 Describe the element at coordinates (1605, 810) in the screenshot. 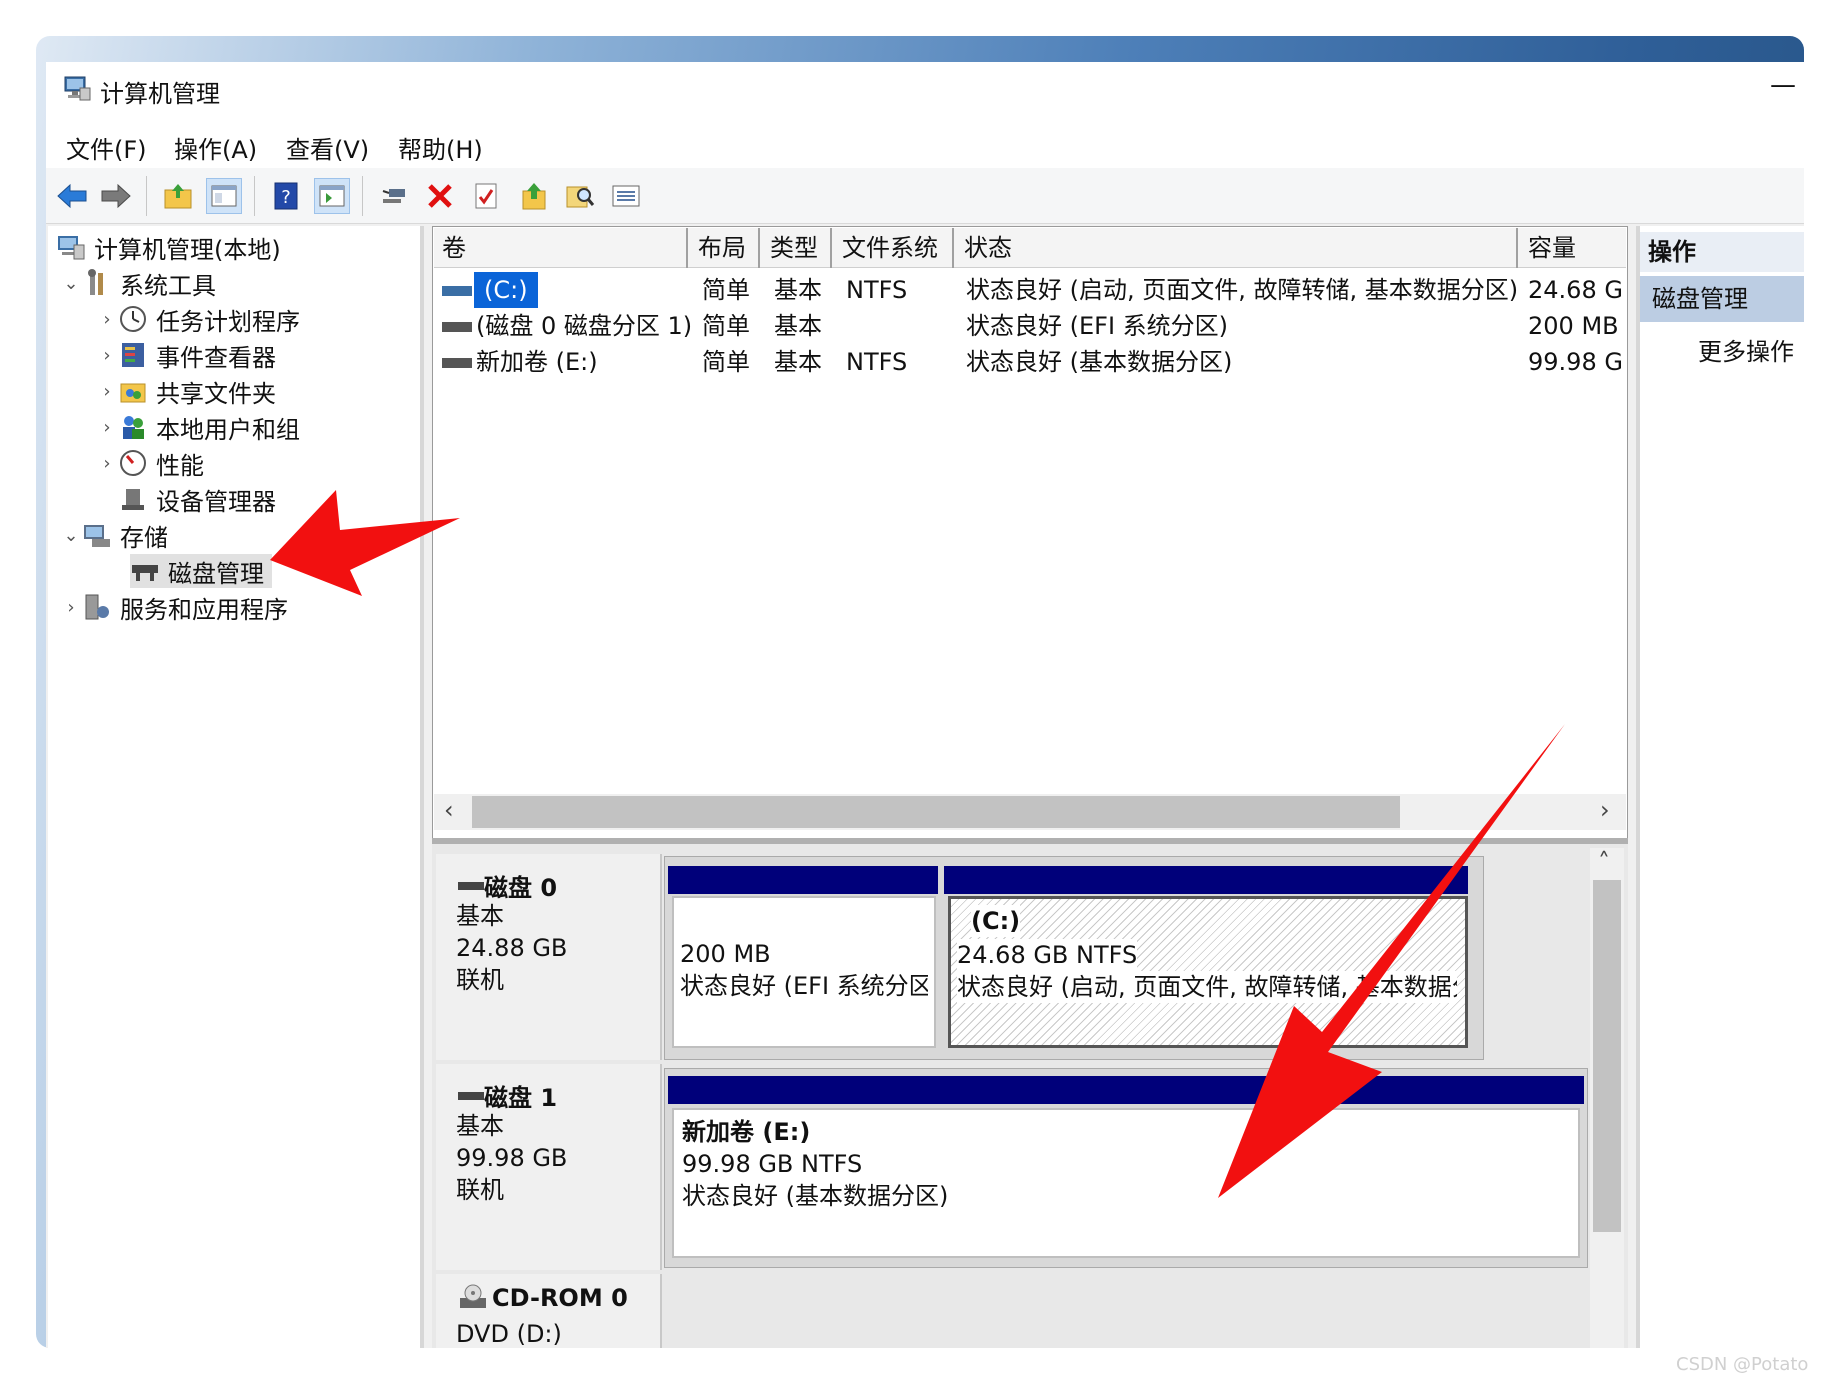

I see `scroll-right-arrow: ›` at that location.